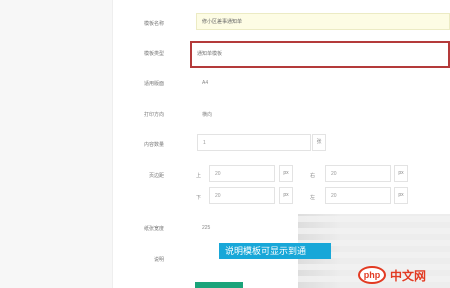 This screenshot has width=450, height=288. What do you see at coordinates (205, 83) in the screenshot?
I see `paper-size-value: A4` at bounding box center [205, 83].